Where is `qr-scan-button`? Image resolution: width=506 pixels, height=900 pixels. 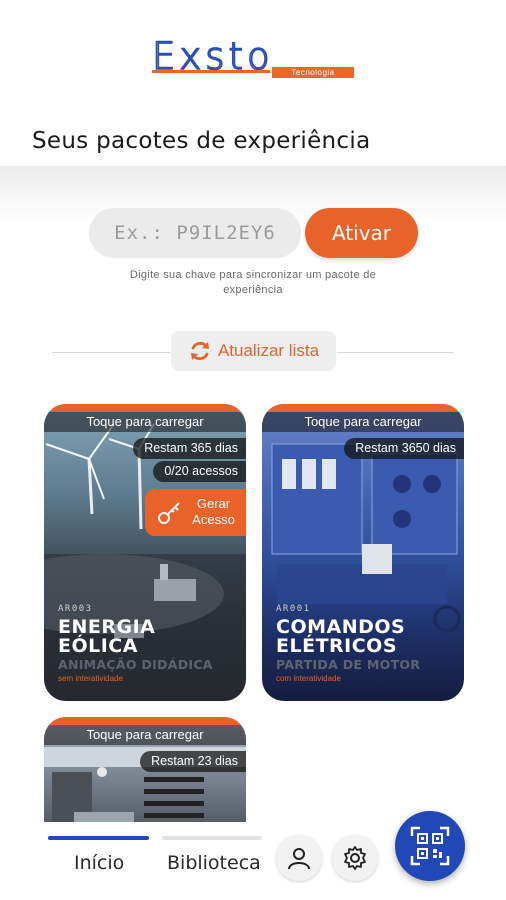
qr-scan-button is located at coordinates (430, 846).